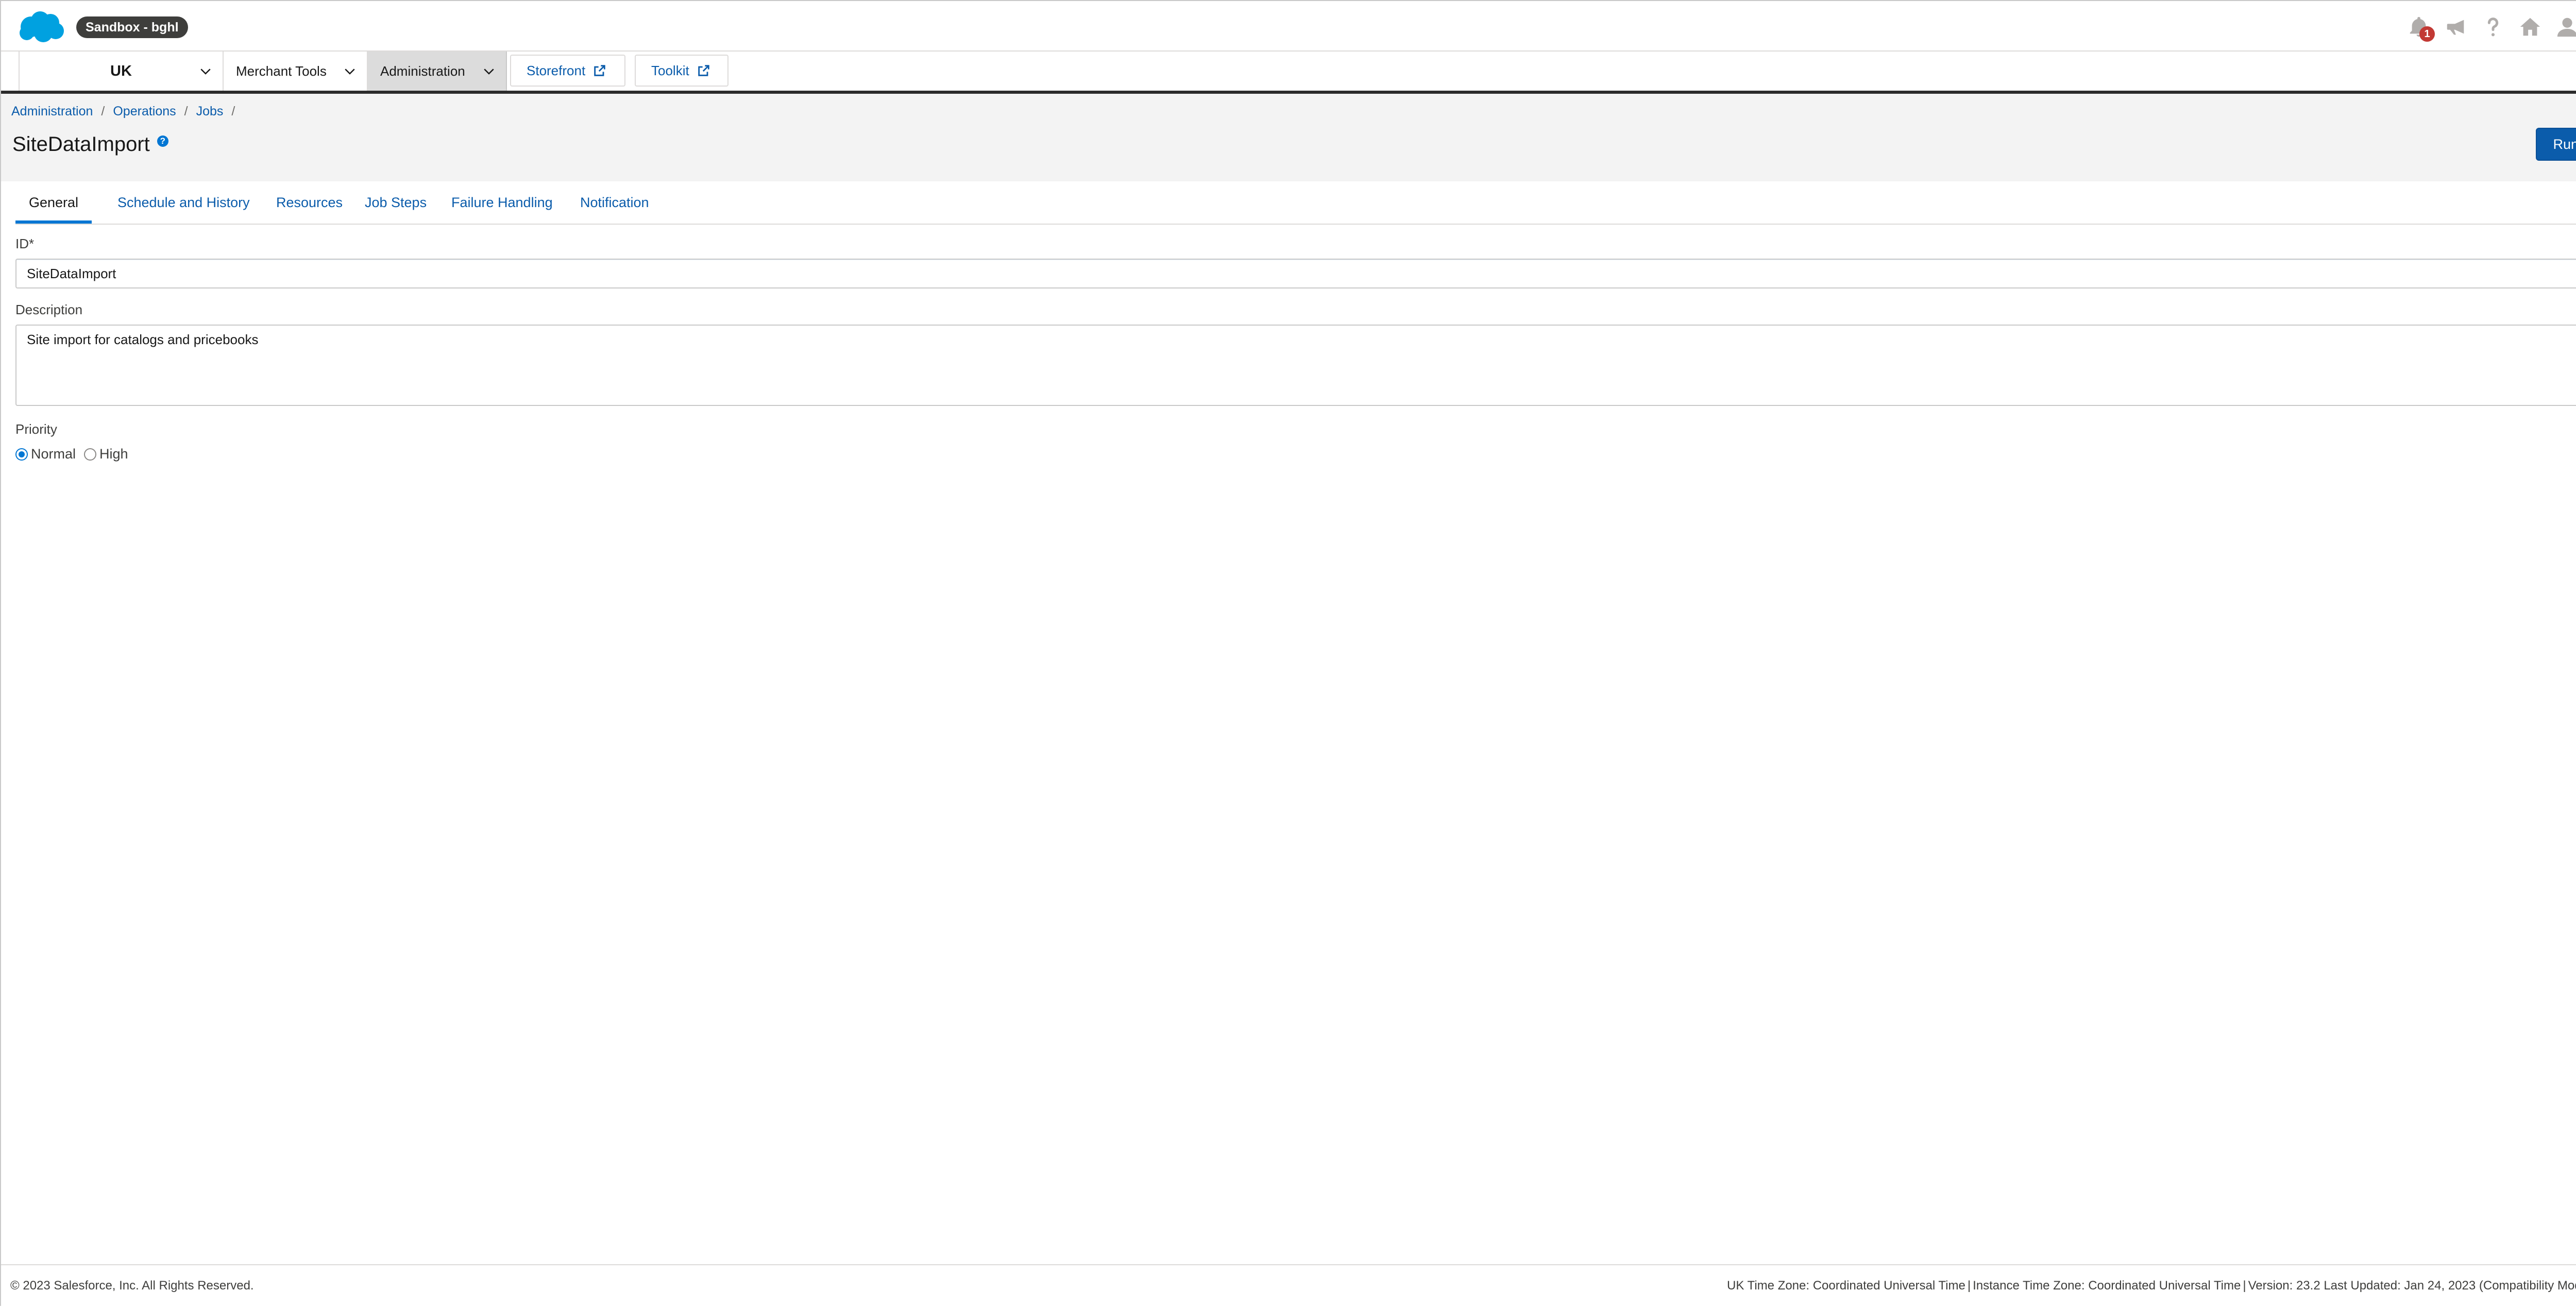  I want to click on notification-count-badge: 1, so click(2427, 34).